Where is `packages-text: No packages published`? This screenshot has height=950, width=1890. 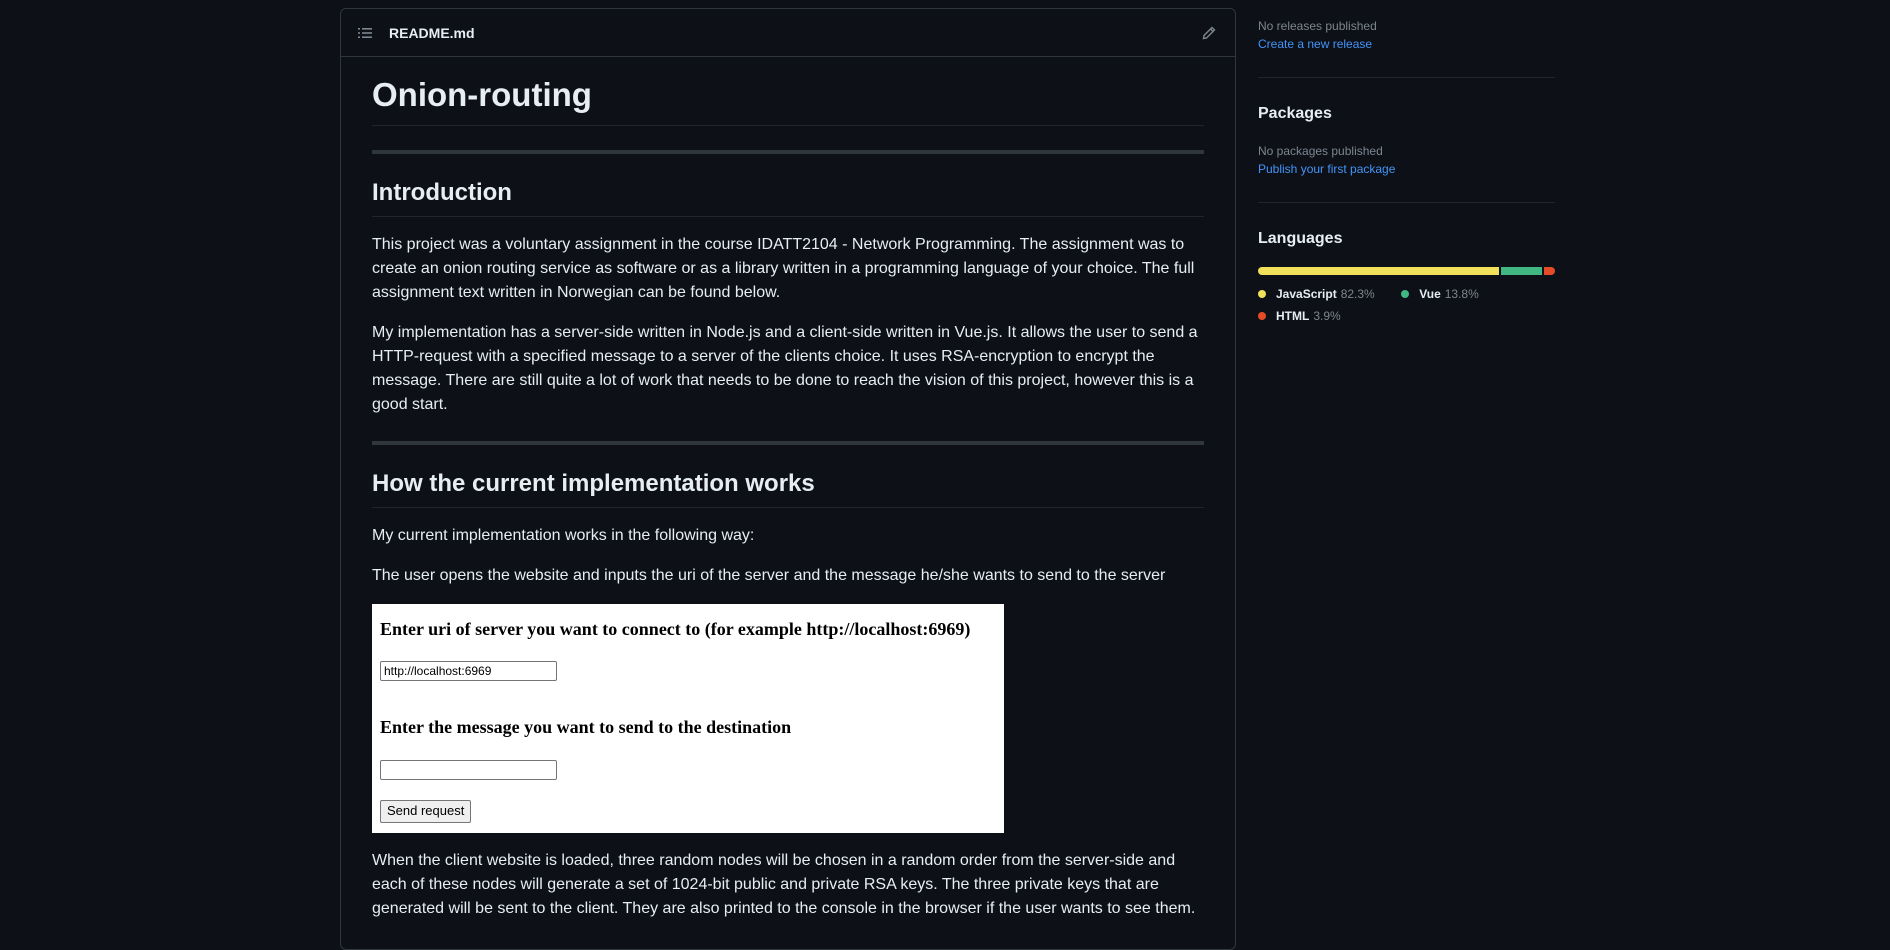 packages-text: No packages published is located at coordinates (1320, 151).